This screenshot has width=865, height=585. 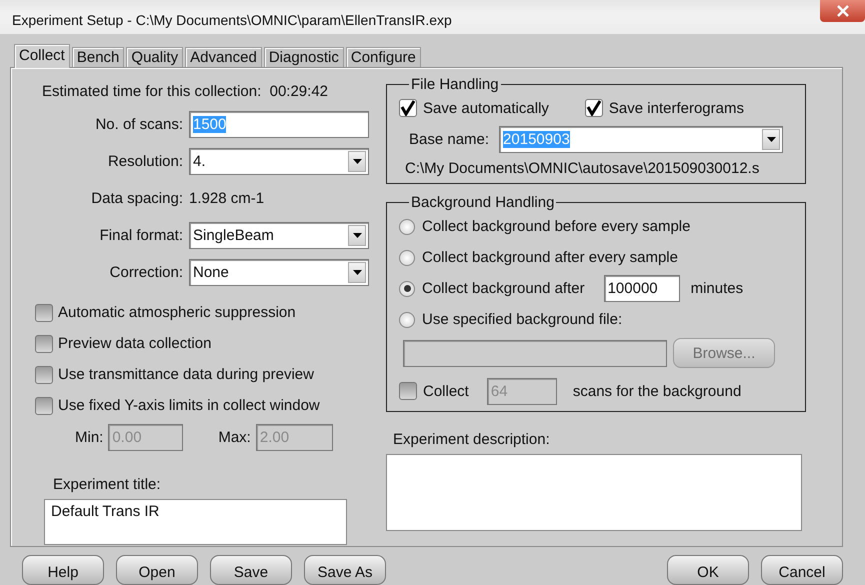 What do you see at coordinates (177, 312) in the screenshot?
I see `checkbox-label: Automatic atmospheric suppression` at bounding box center [177, 312].